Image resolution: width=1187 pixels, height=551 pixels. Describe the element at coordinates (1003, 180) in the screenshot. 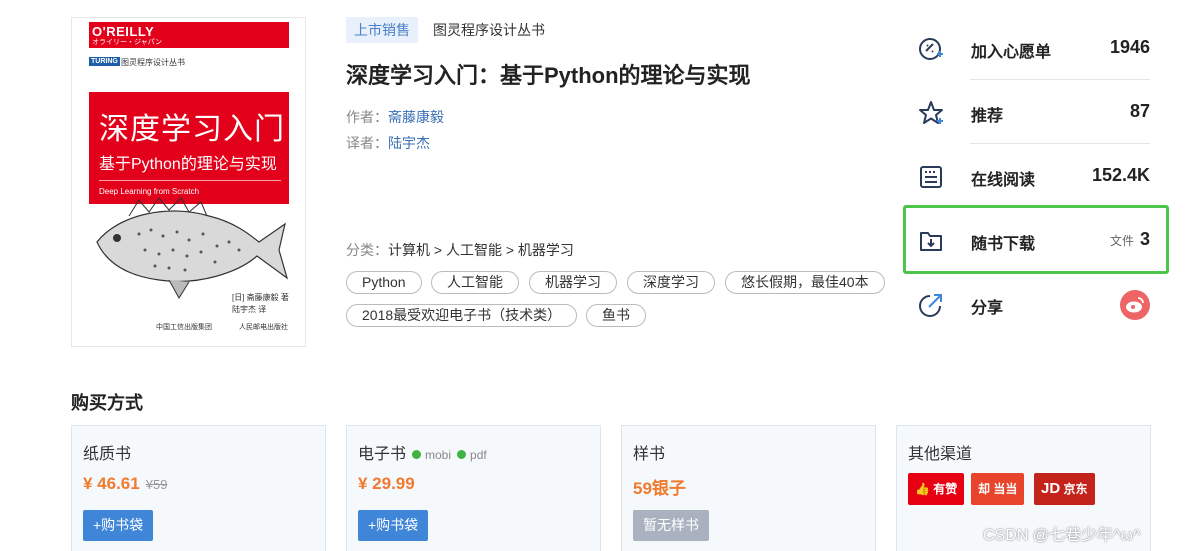

I see `online-read-label: 在线阅读` at that location.